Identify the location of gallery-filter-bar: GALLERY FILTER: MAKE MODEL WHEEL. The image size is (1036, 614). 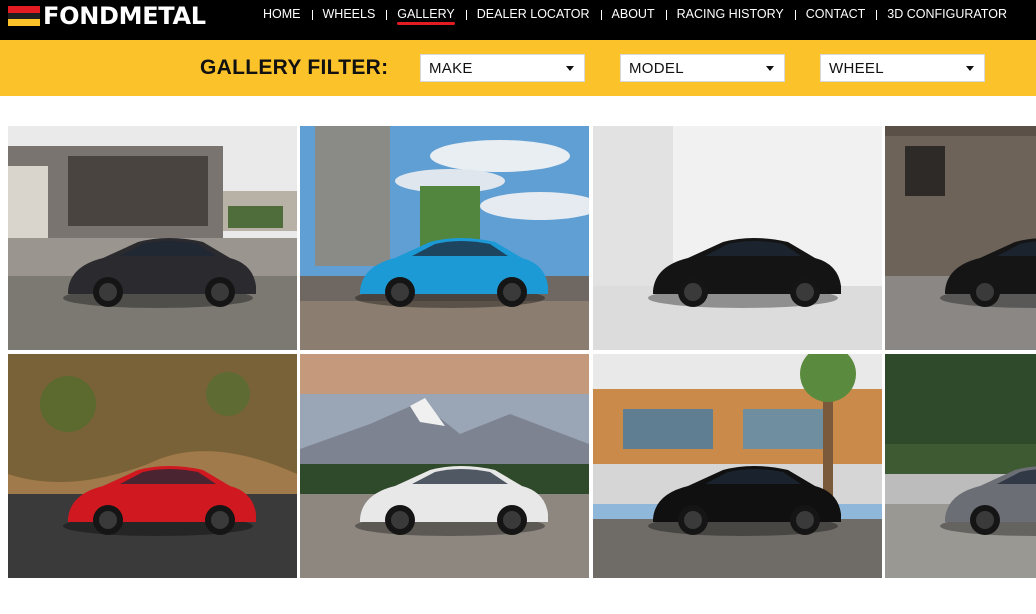
(518, 68).